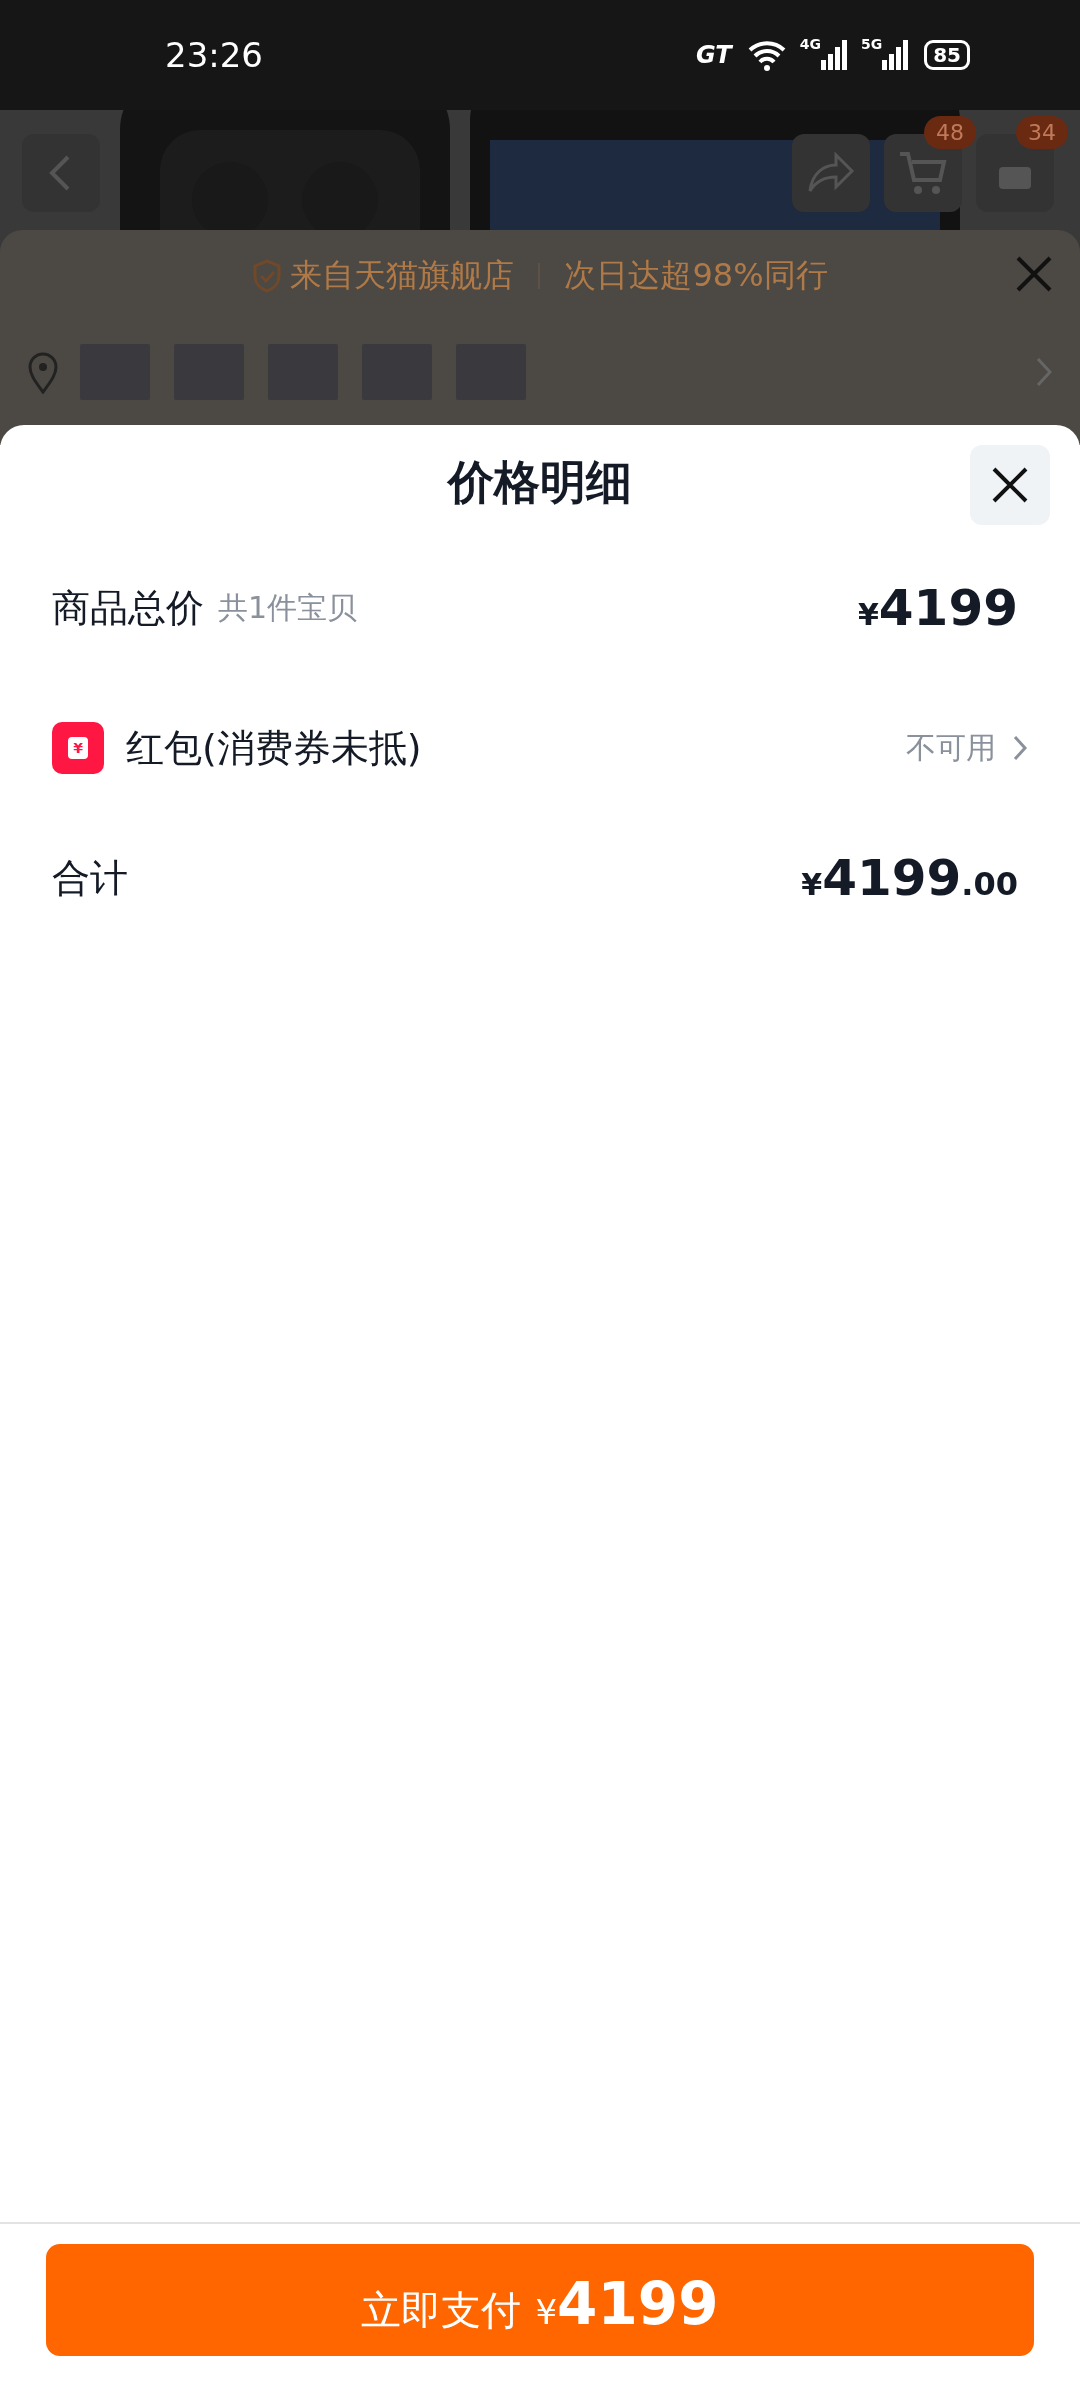 This screenshot has height=2400, width=1080. What do you see at coordinates (78, 748) in the screenshot?
I see `coupon-icon: ¥` at bounding box center [78, 748].